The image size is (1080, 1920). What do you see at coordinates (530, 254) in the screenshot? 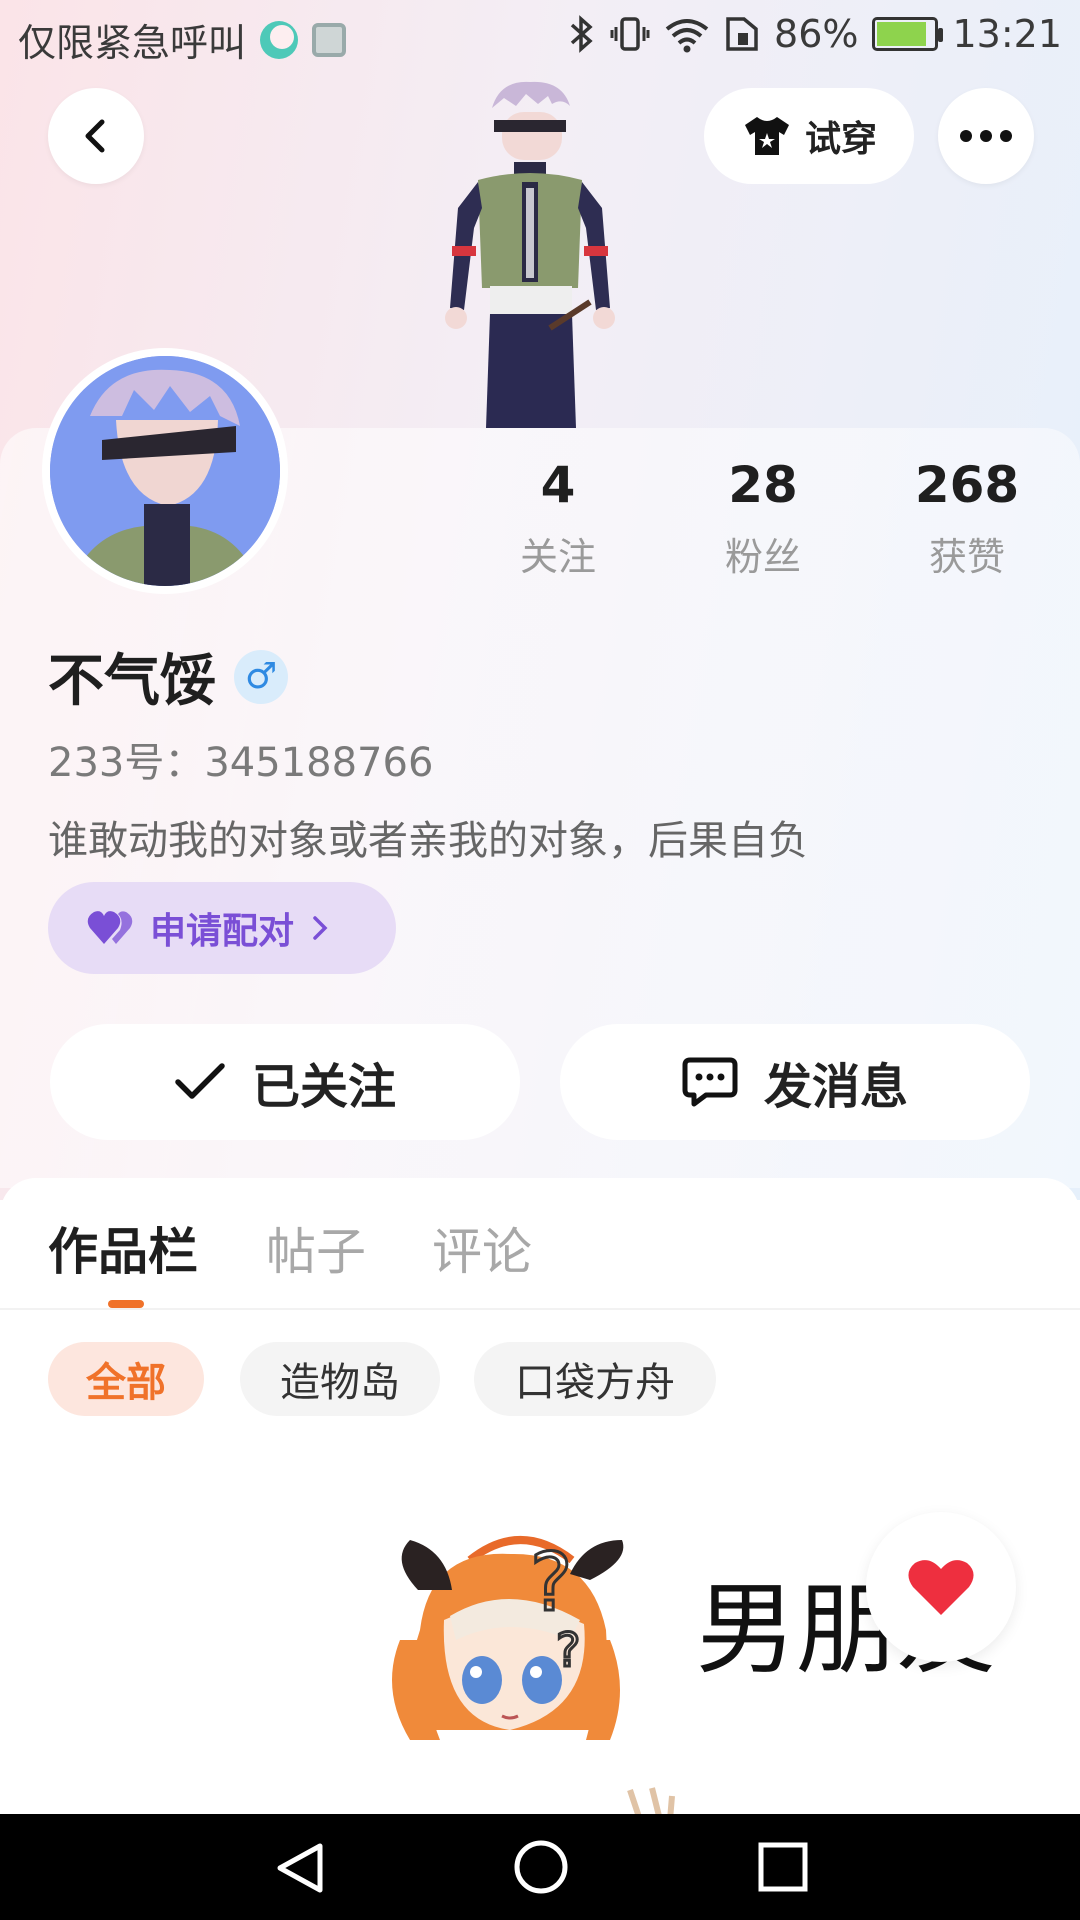
I see `character-figure` at bounding box center [530, 254].